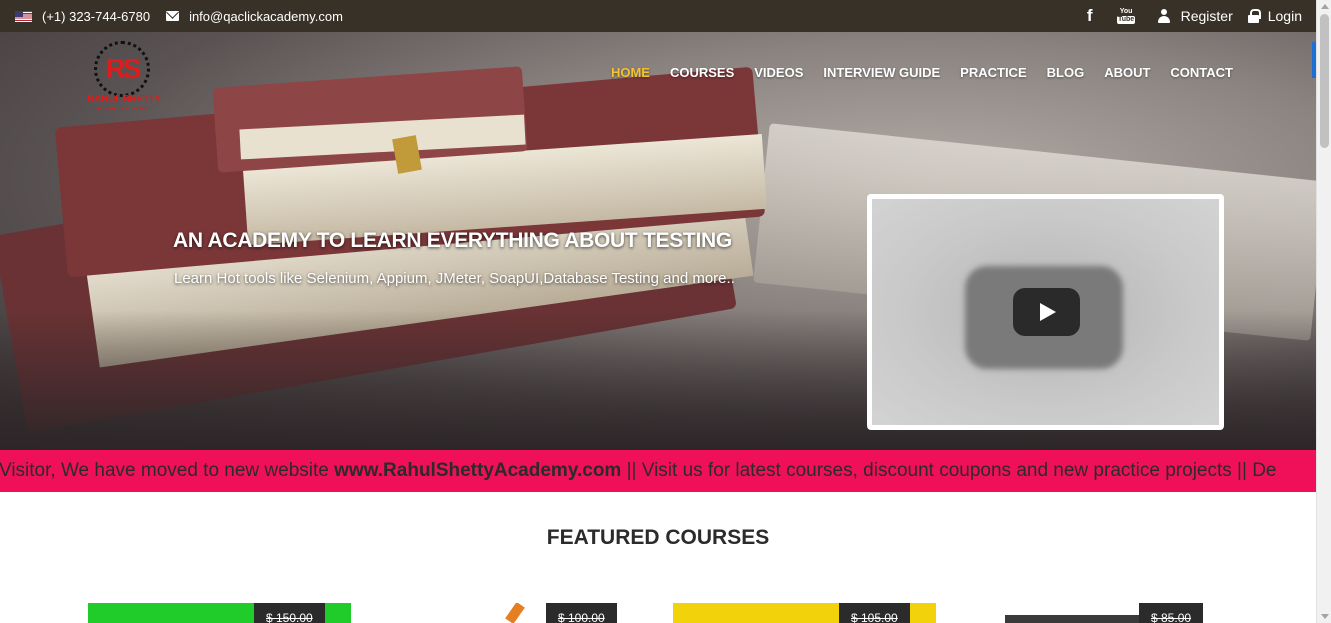 This screenshot has width=1331, height=623. Describe the element at coordinates (1201, 72) in the screenshot. I see `nav-contact: CONTACT` at that location.